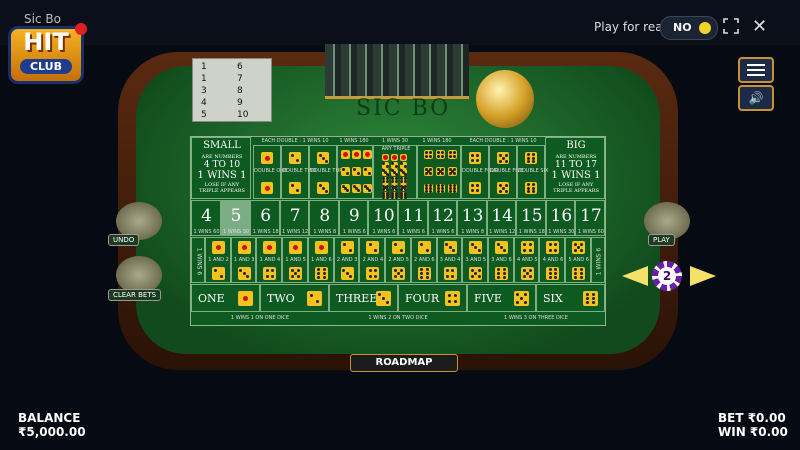 The image size is (800, 450). I want to click on bet-total-17: 17 1 WINS 60, so click(590, 218).